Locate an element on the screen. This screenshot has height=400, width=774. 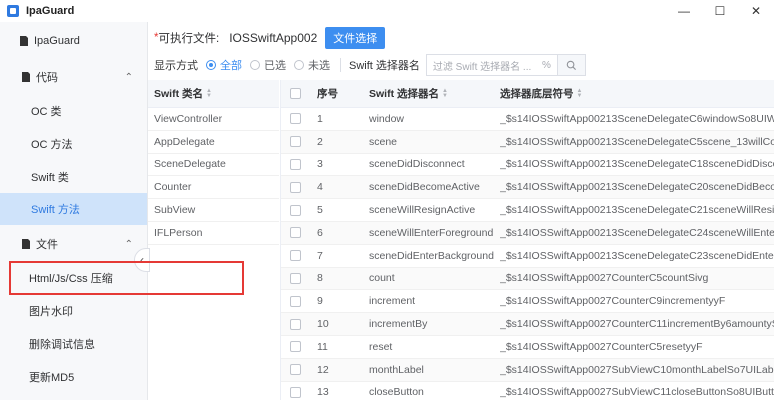
sidebar-item-swift-class: Swift 类 is located at coordinates (73, 177).